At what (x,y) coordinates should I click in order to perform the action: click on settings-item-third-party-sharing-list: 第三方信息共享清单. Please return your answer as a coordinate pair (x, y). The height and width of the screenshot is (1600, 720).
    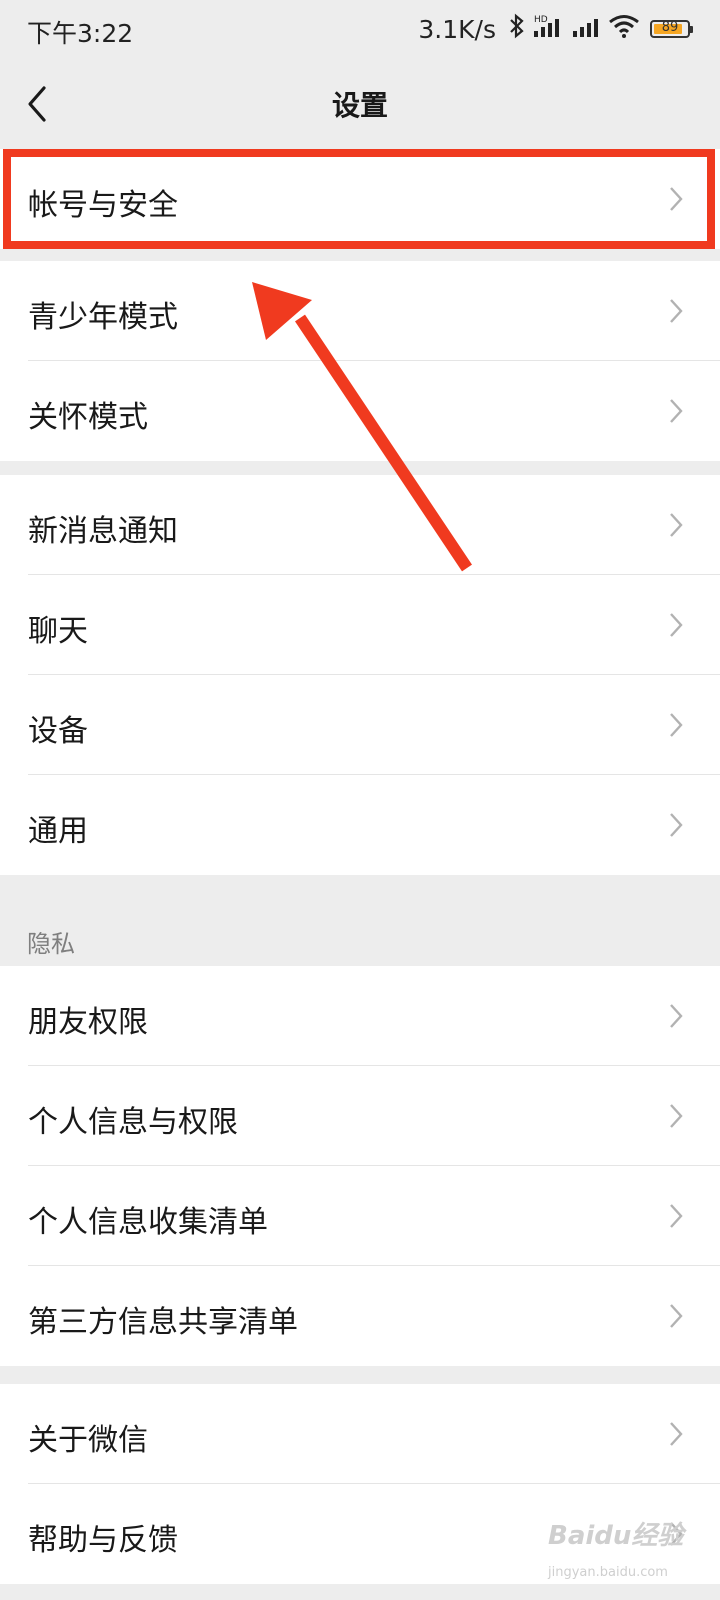
    Looking at the image, I should click on (360, 1316).